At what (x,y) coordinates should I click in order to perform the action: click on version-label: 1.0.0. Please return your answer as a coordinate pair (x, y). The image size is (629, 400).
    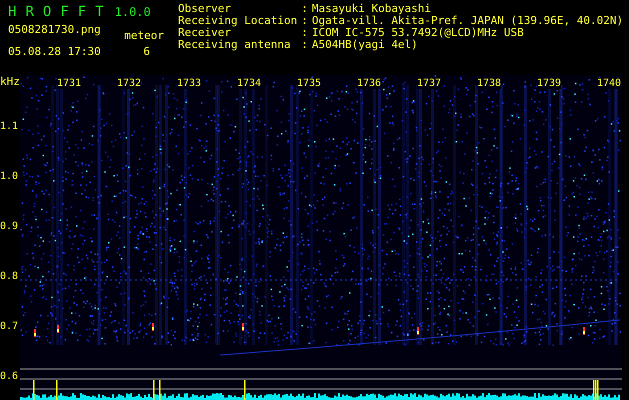
    Looking at the image, I should click on (132, 11).